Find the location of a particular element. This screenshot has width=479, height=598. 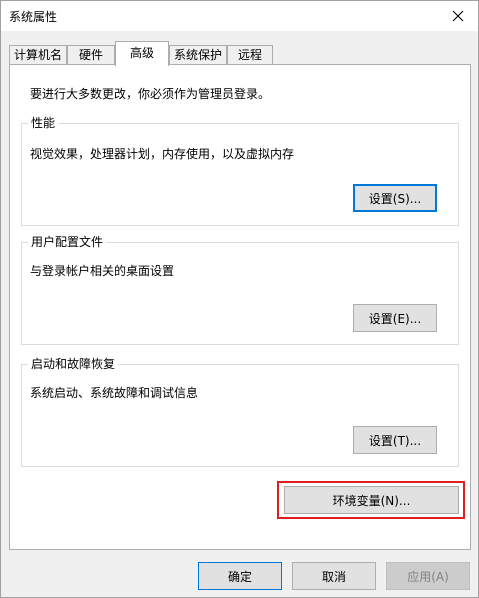

performance-description: 视觉效果，处理器计划，内存使用，以及虚拟内存 is located at coordinates (162, 154).